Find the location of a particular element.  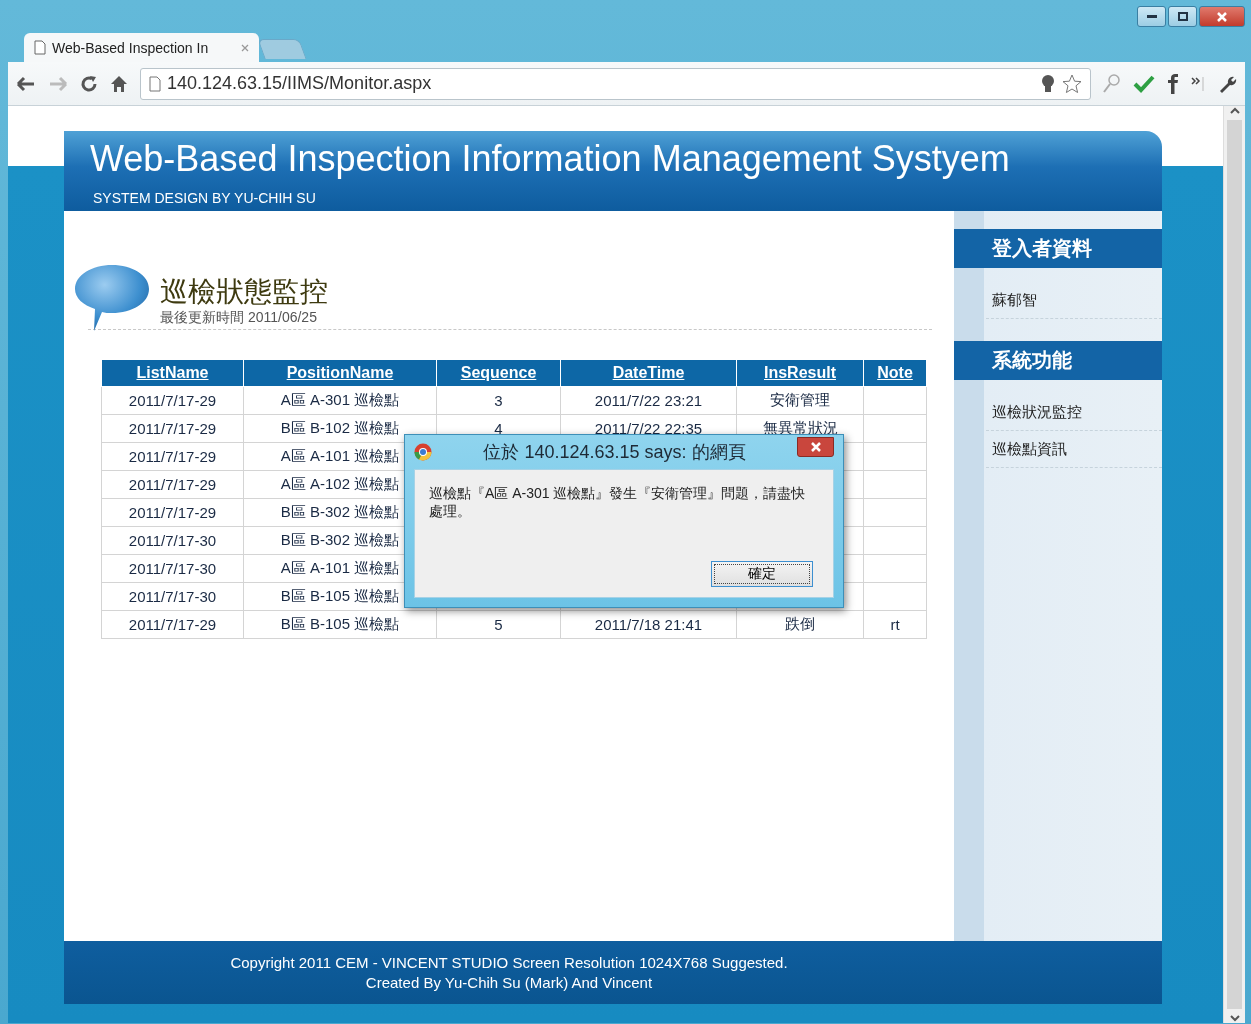

dialog-title: 位於 140.124.63.15 says: 的網頁 is located at coordinates (614, 452).